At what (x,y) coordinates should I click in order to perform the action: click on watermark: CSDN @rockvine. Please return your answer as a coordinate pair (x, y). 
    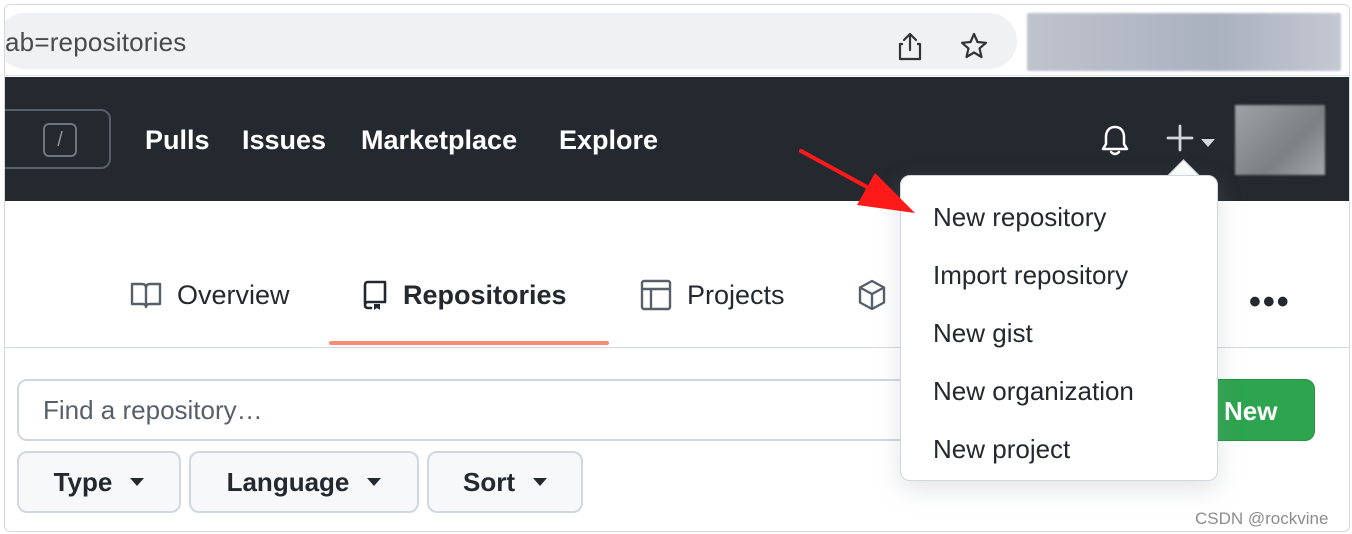
    Looking at the image, I should click on (1262, 518).